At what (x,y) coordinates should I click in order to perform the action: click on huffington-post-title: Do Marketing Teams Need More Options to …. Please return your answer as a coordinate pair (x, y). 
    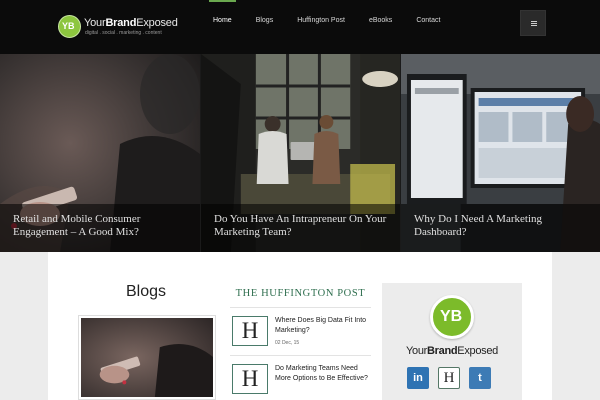
    Looking at the image, I should click on (323, 374).